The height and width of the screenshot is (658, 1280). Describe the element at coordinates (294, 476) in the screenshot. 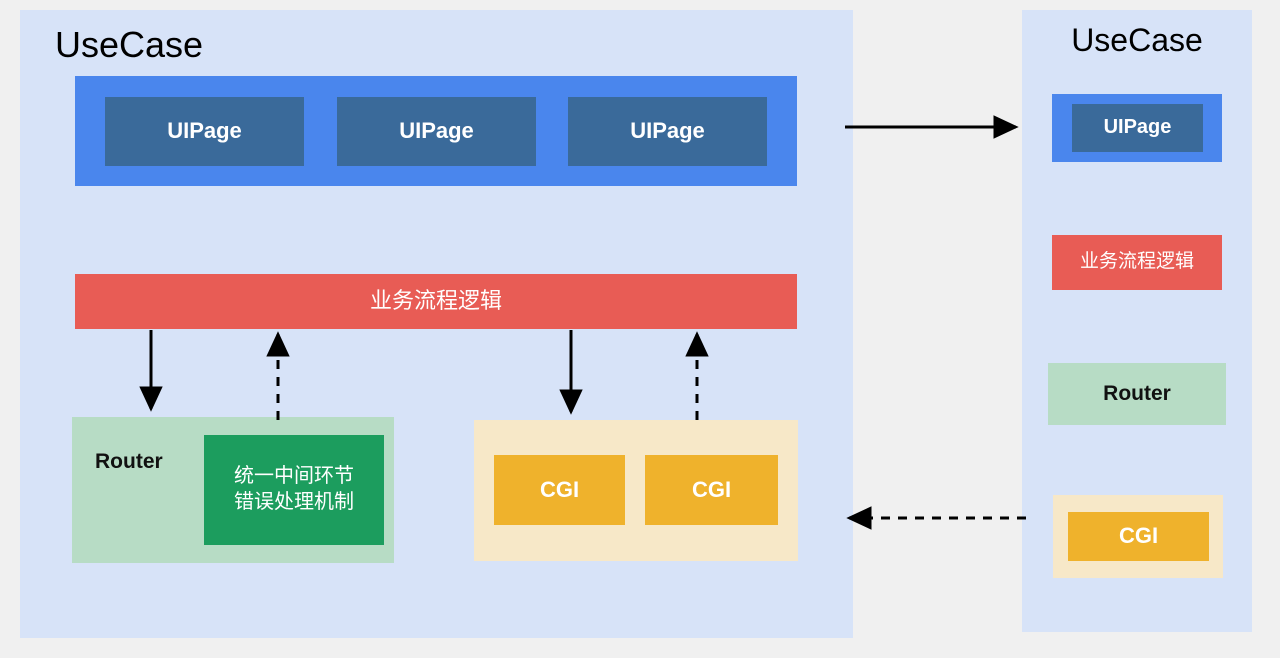

I see `middleware-line-1: 统一中间环节` at that location.